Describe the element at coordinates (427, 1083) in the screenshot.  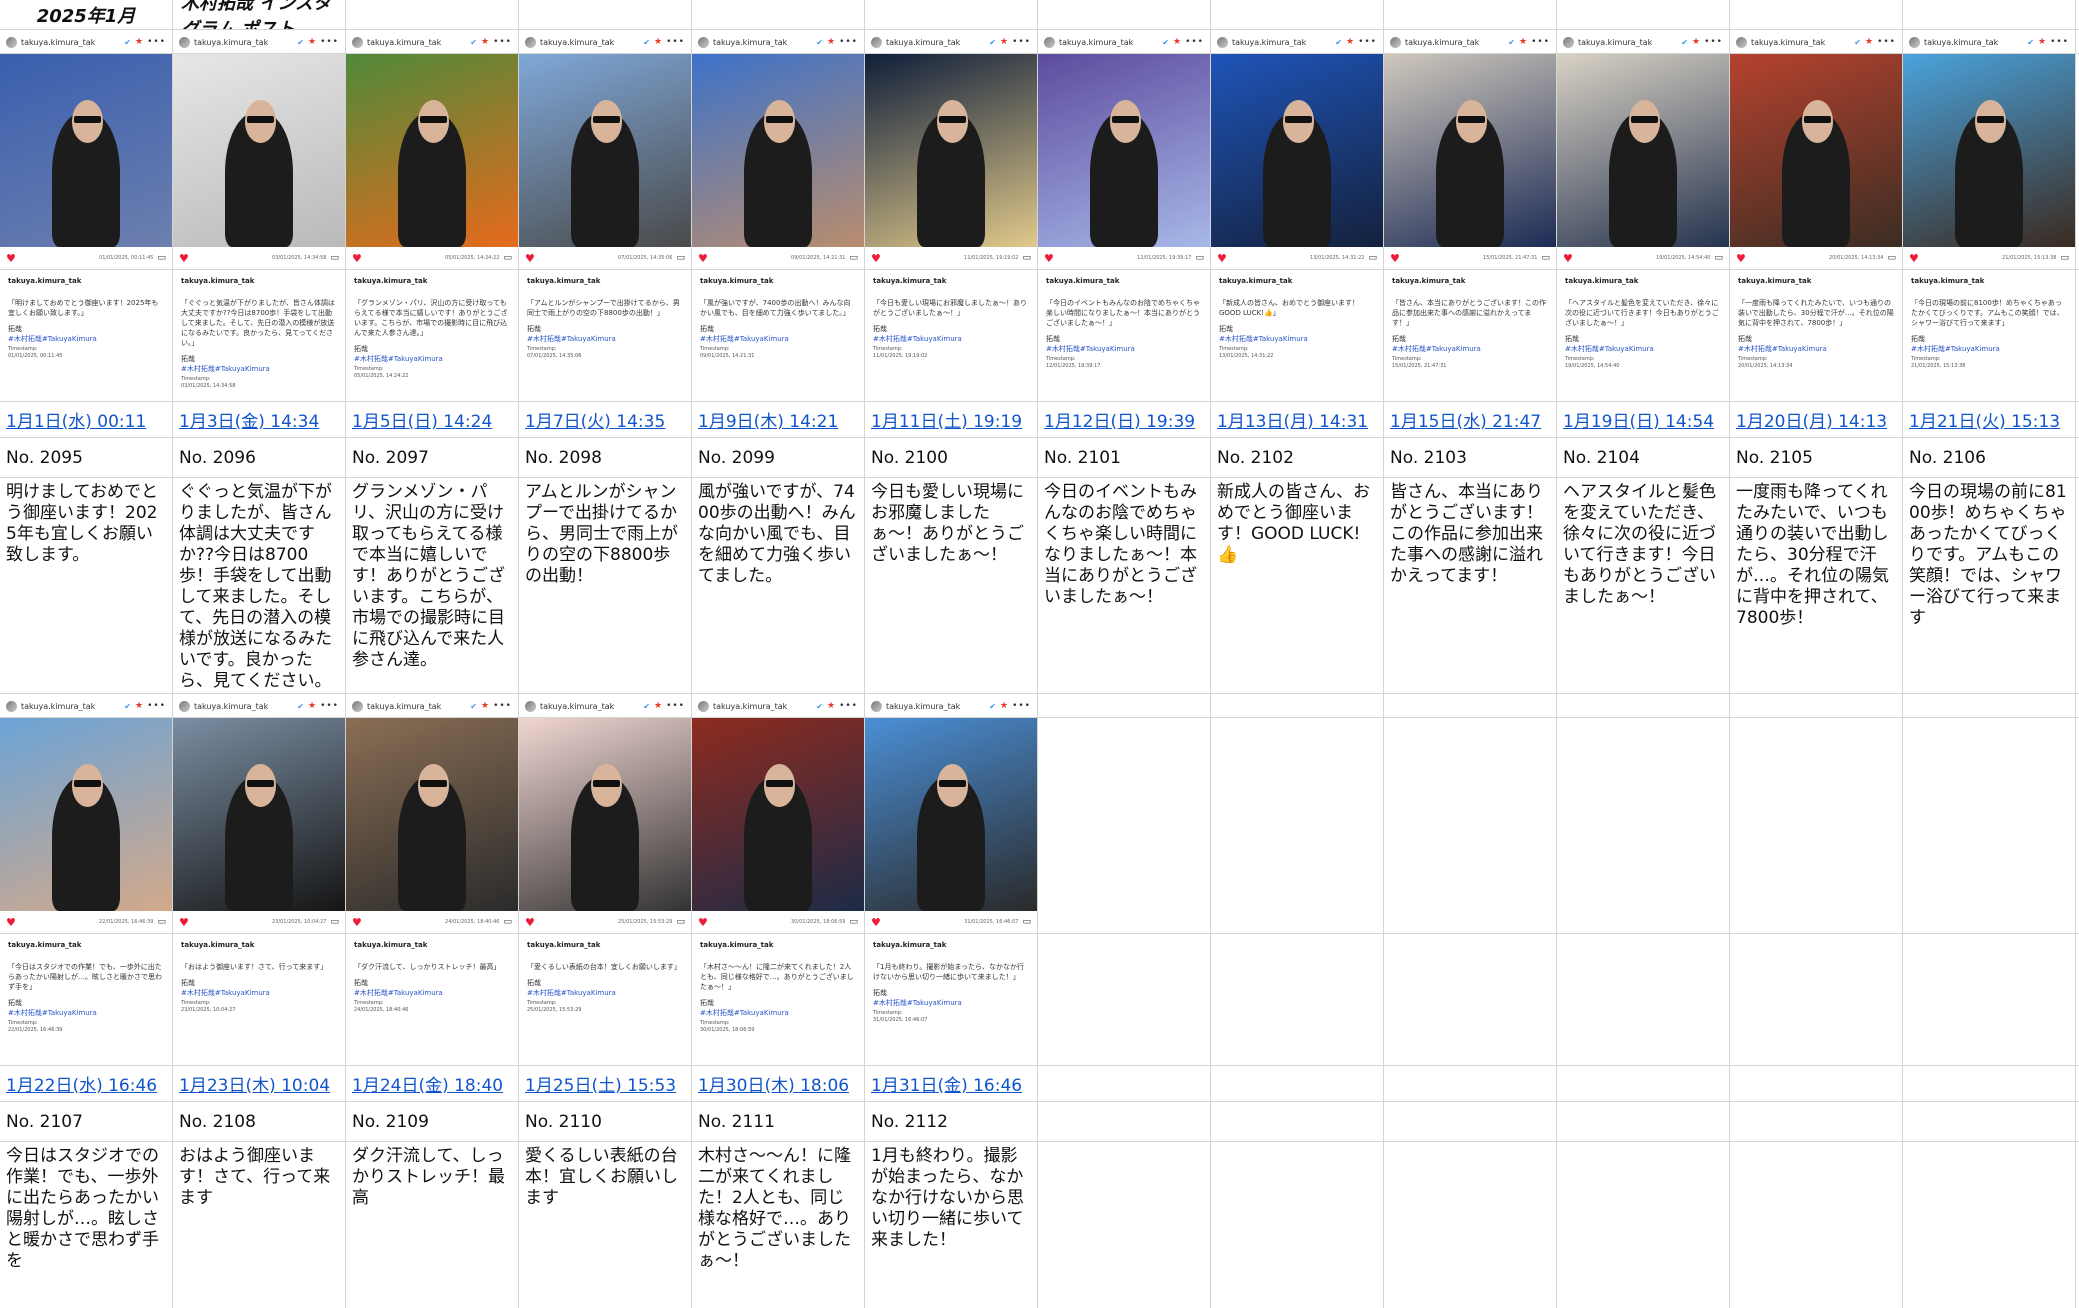
I see `post-date-link: 1月24日(金) 18:40` at that location.